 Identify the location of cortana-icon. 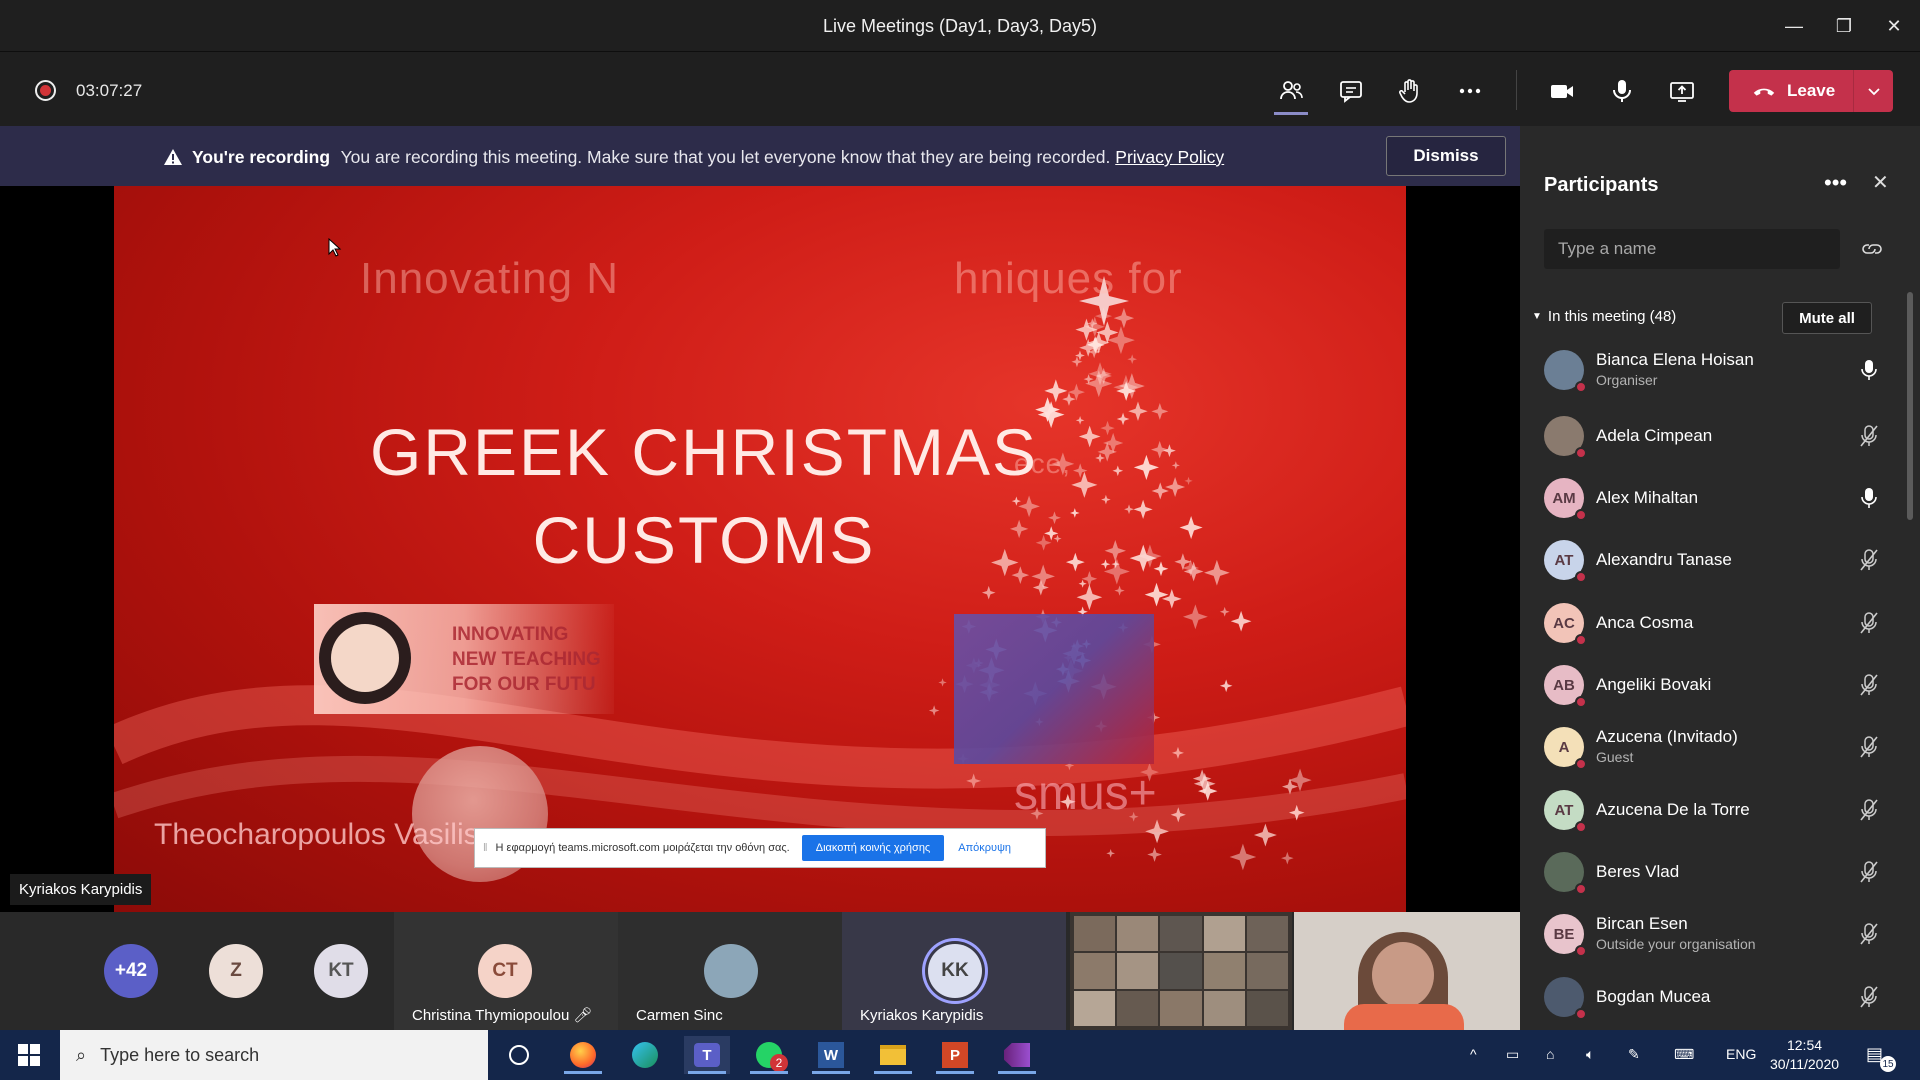
(519, 1055).